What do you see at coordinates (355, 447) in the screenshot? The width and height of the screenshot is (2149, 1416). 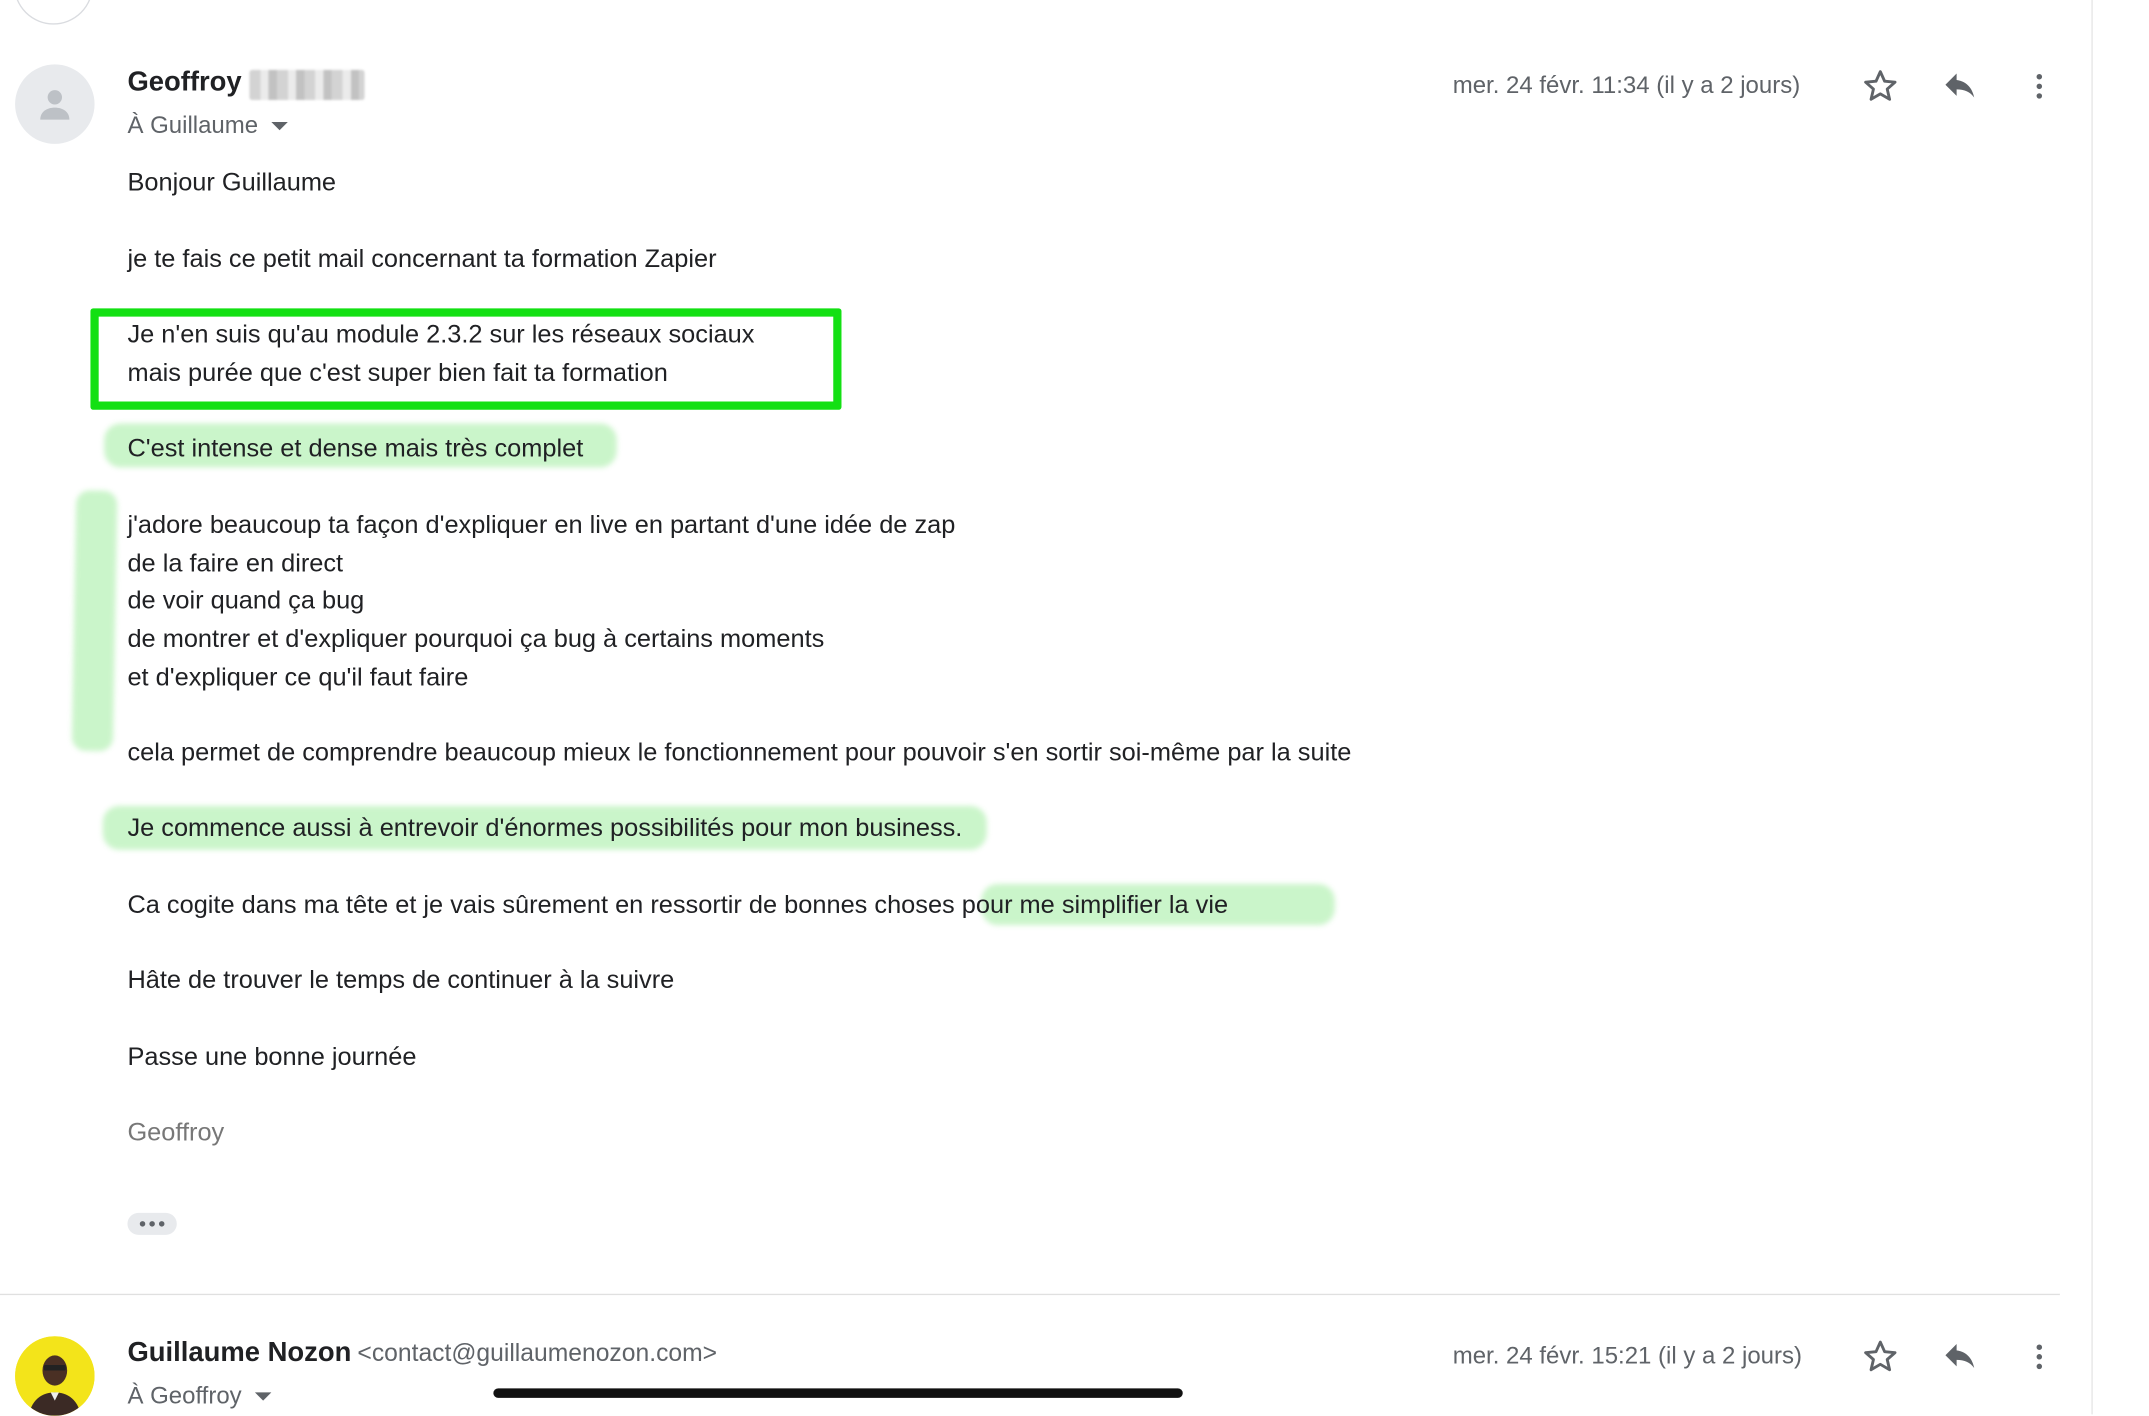 I see `body-intense: C'est intense et dense mais très complet` at bounding box center [355, 447].